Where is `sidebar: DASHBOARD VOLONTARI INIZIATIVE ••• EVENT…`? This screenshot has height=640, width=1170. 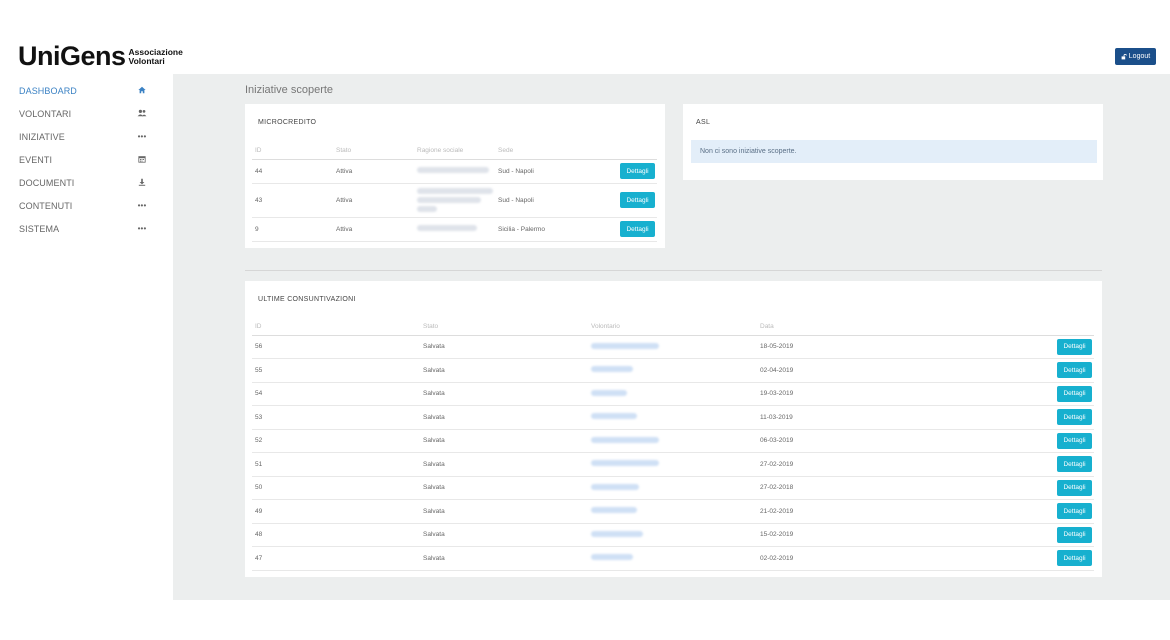 sidebar: DASHBOARD VOLONTARI INIZIATIVE ••• EVENT… is located at coordinates (86, 357).